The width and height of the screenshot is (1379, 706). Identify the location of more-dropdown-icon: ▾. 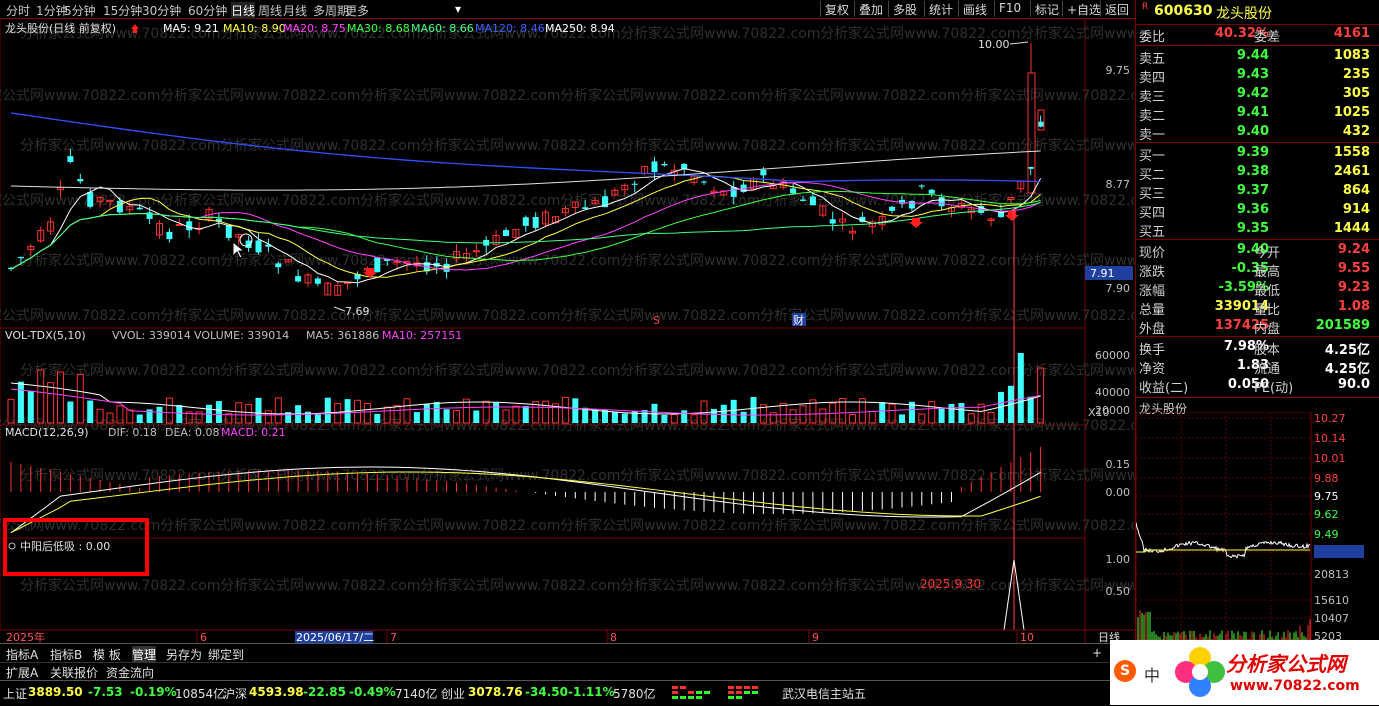
(458, 9).